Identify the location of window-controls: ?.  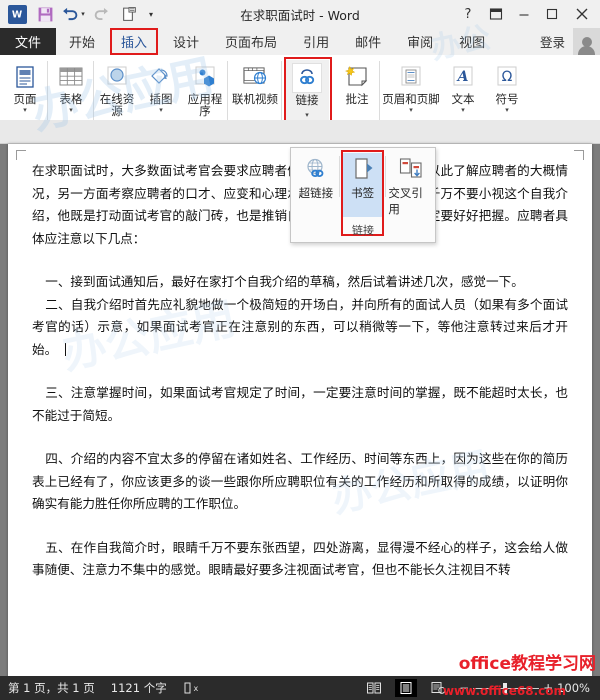
(527, 14).